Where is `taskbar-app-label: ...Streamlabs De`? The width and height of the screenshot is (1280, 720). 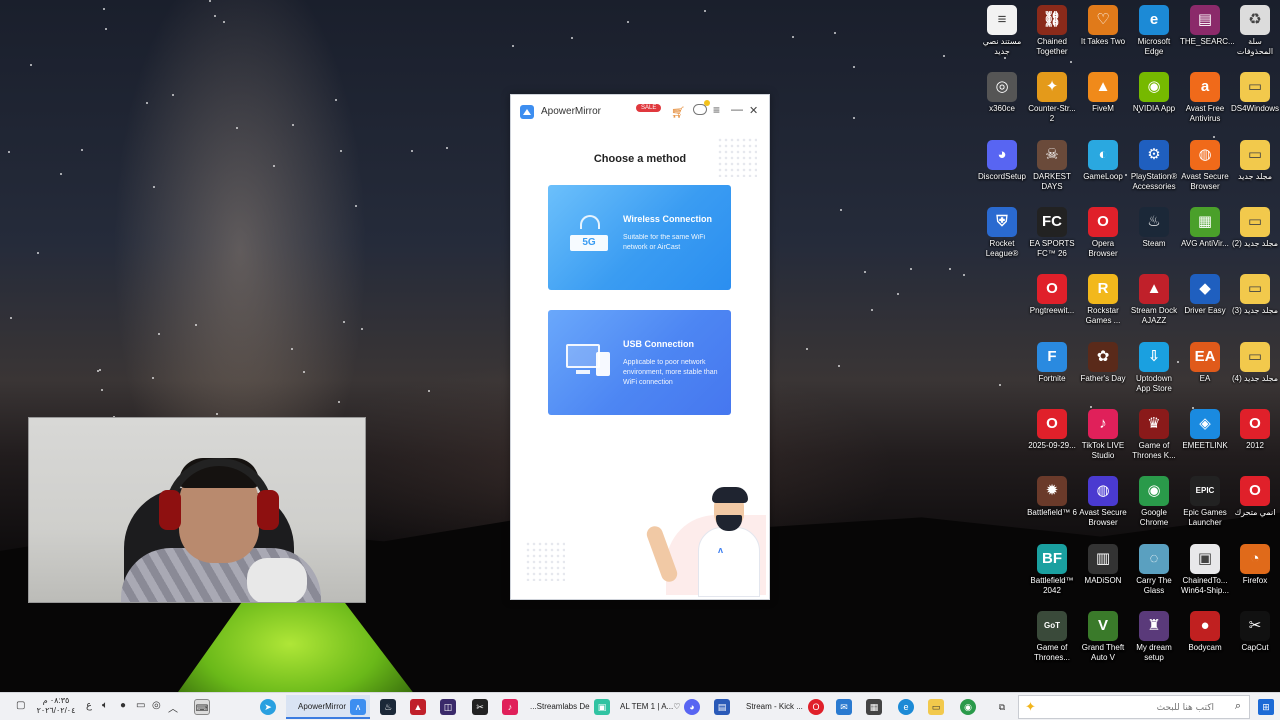 taskbar-app-label: ...Streamlabs De is located at coordinates (560, 706).